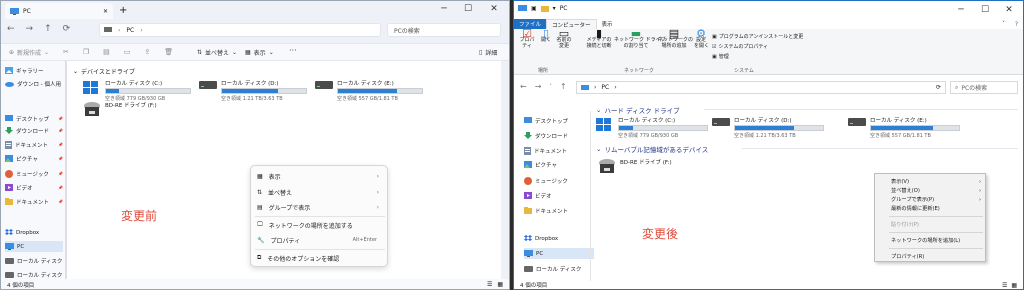 This screenshot has width=1024, height=290. I want to click on copy-icon: ❐, so click(86, 52).